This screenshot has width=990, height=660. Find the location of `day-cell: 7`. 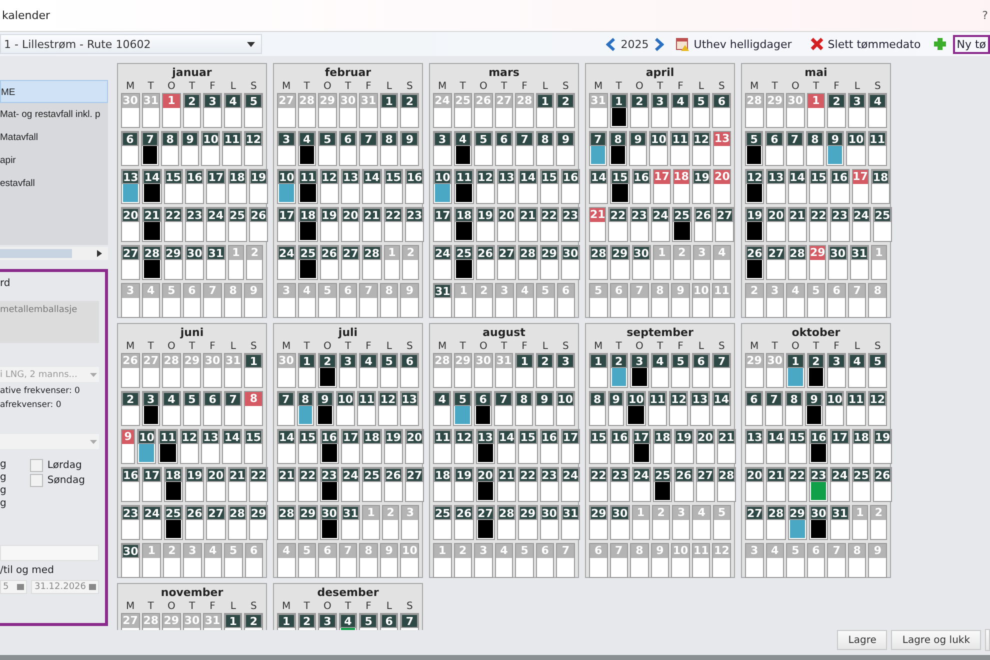

day-cell: 7 is located at coordinates (774, 408).